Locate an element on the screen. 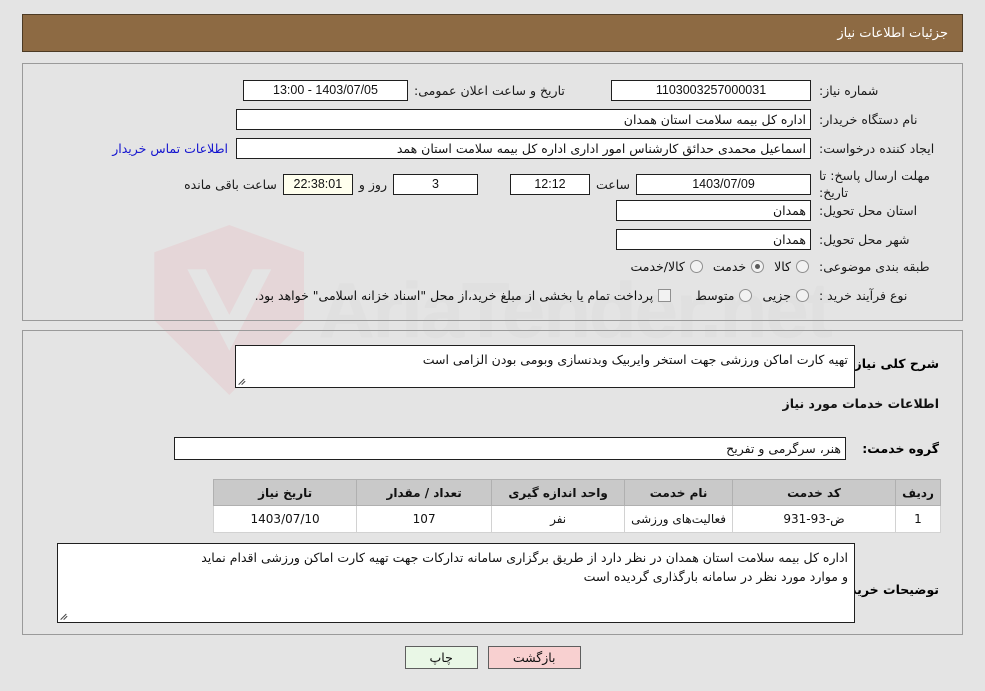 The width and height of the screenshot is (985, 691). deadline-date-value: 1403/07/09 is located at coordinates (723, 185).